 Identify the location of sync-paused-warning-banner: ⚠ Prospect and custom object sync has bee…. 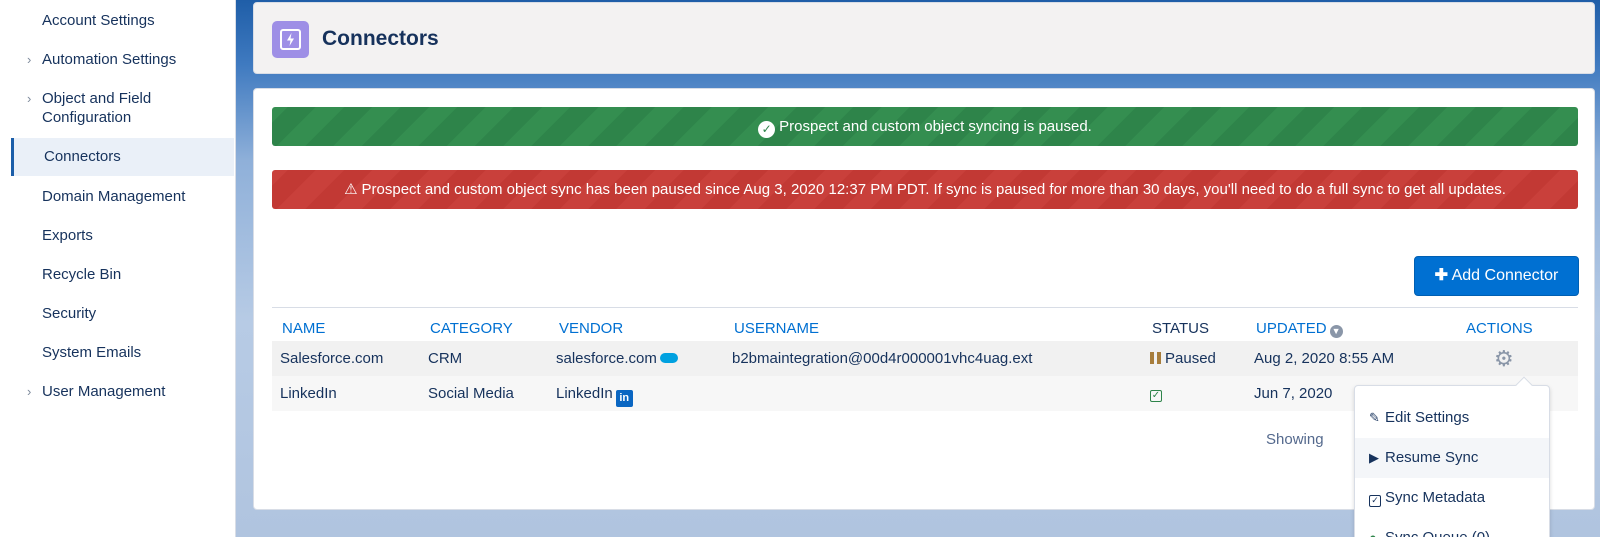
(925, 189).